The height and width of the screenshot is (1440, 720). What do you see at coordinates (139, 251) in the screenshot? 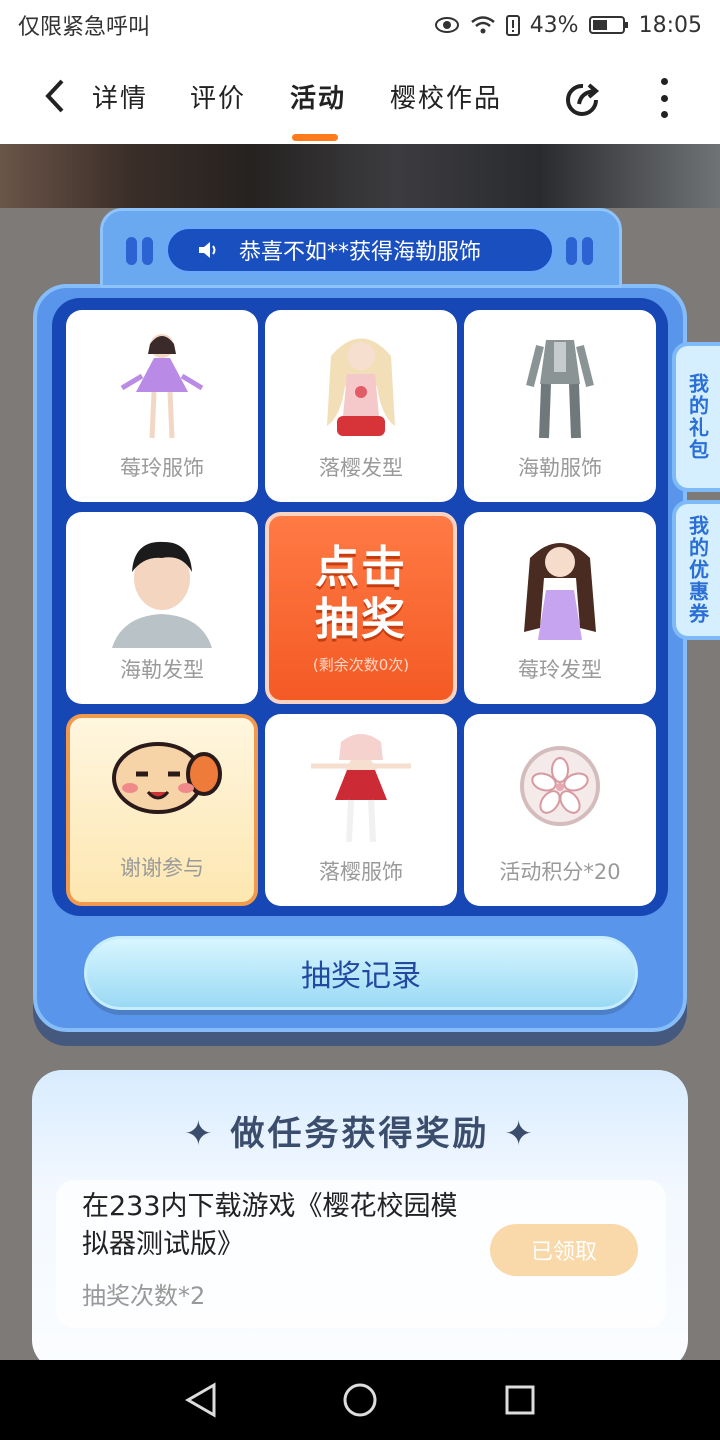
I see `ticker-decoration-left` at bounding box center [139, 251].